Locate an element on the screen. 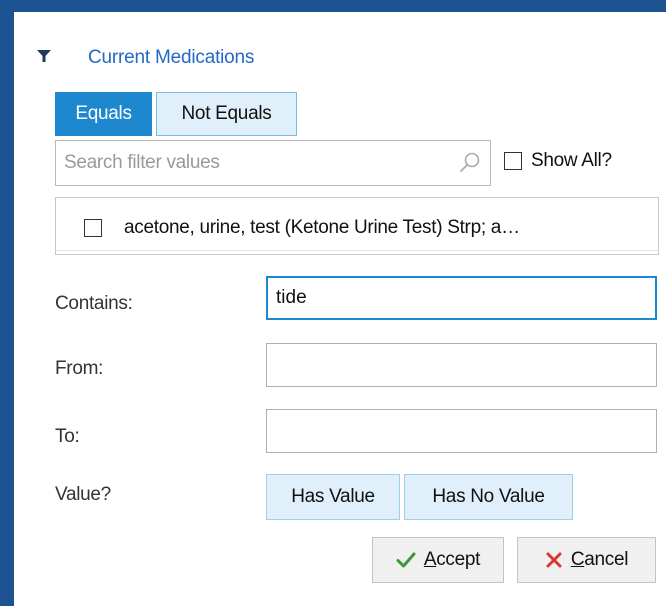 This screenshot has width=666, height=606. not-equals-button: Not Equals is located at coordinates (226, 114).